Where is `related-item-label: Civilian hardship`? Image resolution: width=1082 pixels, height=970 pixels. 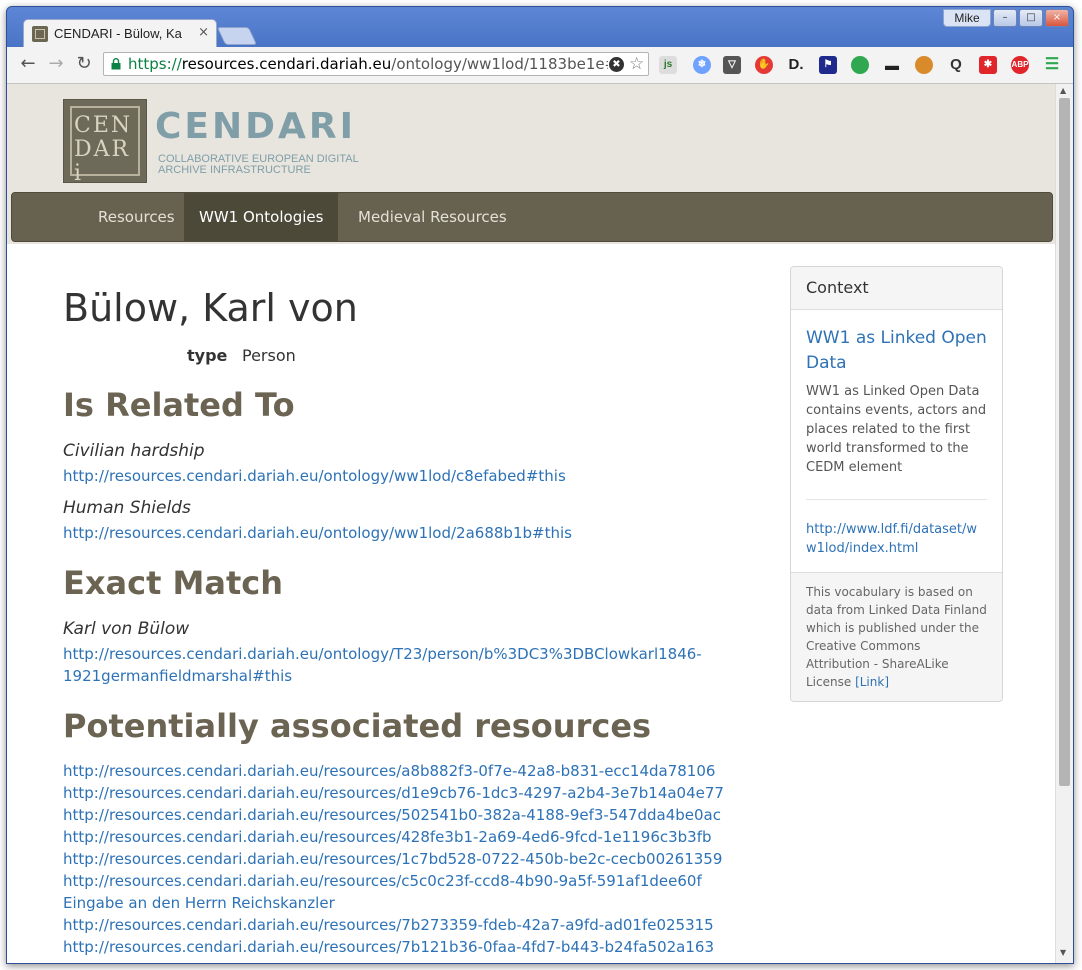
related-item-label: Civilian hardship is located at coordinates (134, 451).